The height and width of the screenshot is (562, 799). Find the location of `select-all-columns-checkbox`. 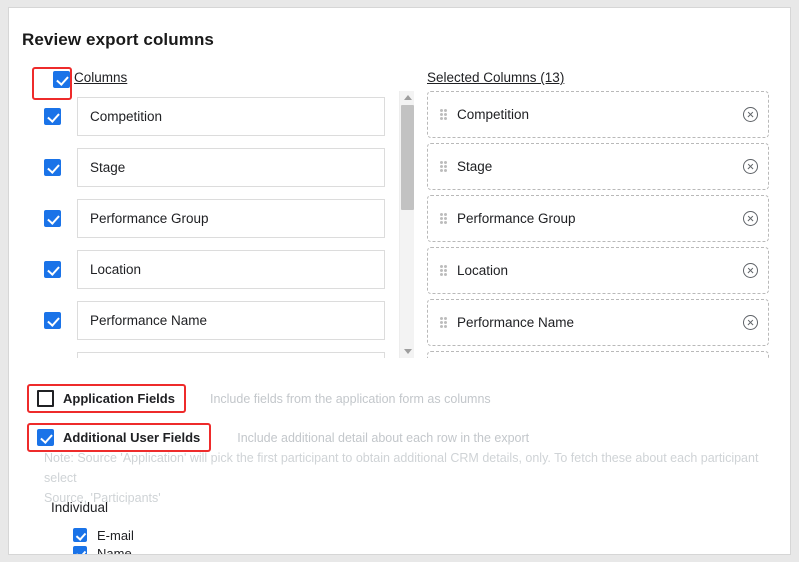

select-all-columns-checkbox is located at coordinates (61, 79).